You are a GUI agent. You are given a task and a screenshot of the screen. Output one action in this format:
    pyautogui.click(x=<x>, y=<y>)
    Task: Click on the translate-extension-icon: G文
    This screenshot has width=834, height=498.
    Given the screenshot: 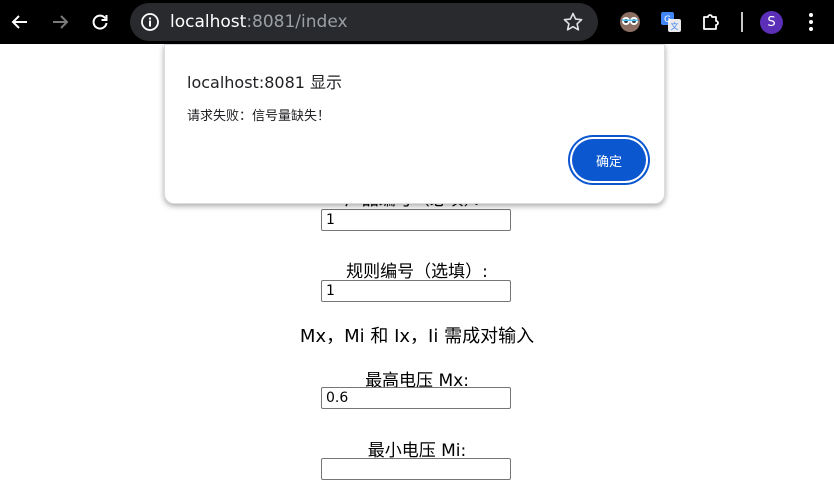 What is the action you would take?
    pyautogui.click(x=671, y=22)
    